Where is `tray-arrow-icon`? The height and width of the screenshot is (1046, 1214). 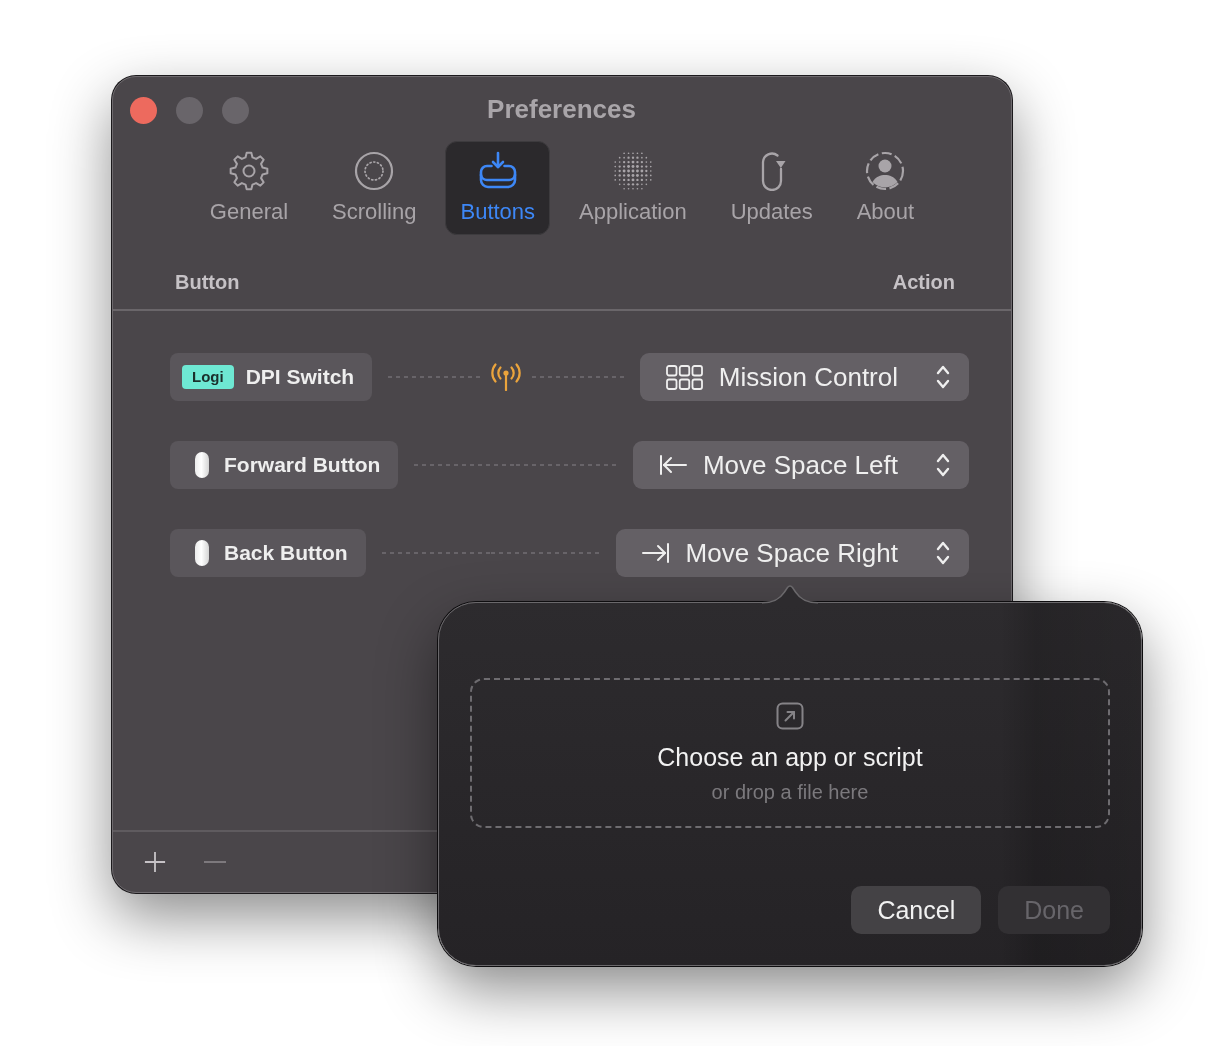
tray-arrow-icon is located at coordinates (497, 171).